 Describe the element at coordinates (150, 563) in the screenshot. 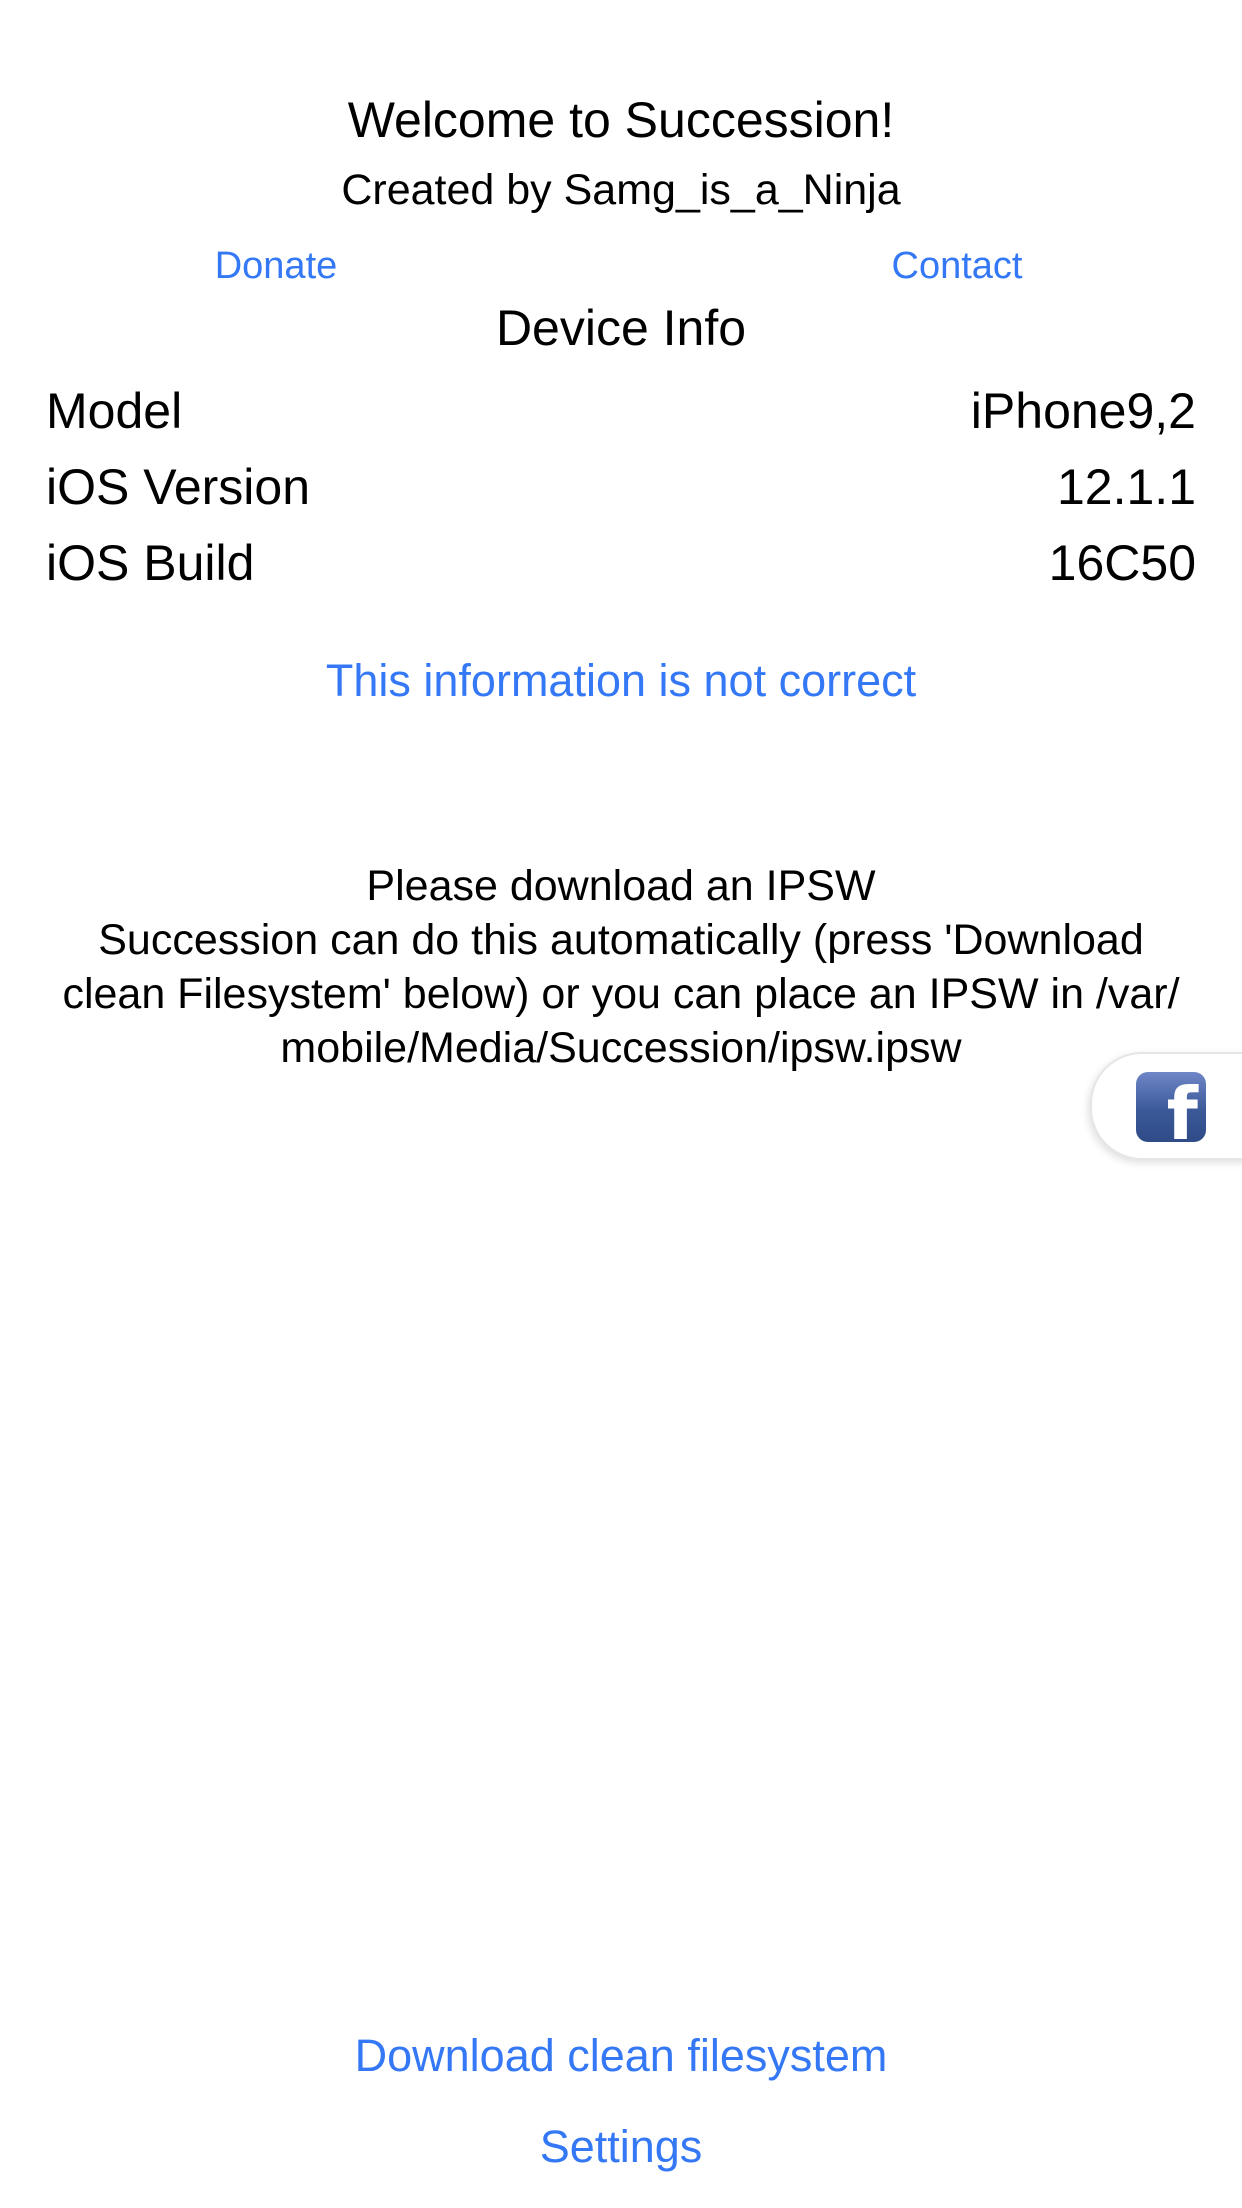

I see `info-label-ios-build: iOS Build` at that location.